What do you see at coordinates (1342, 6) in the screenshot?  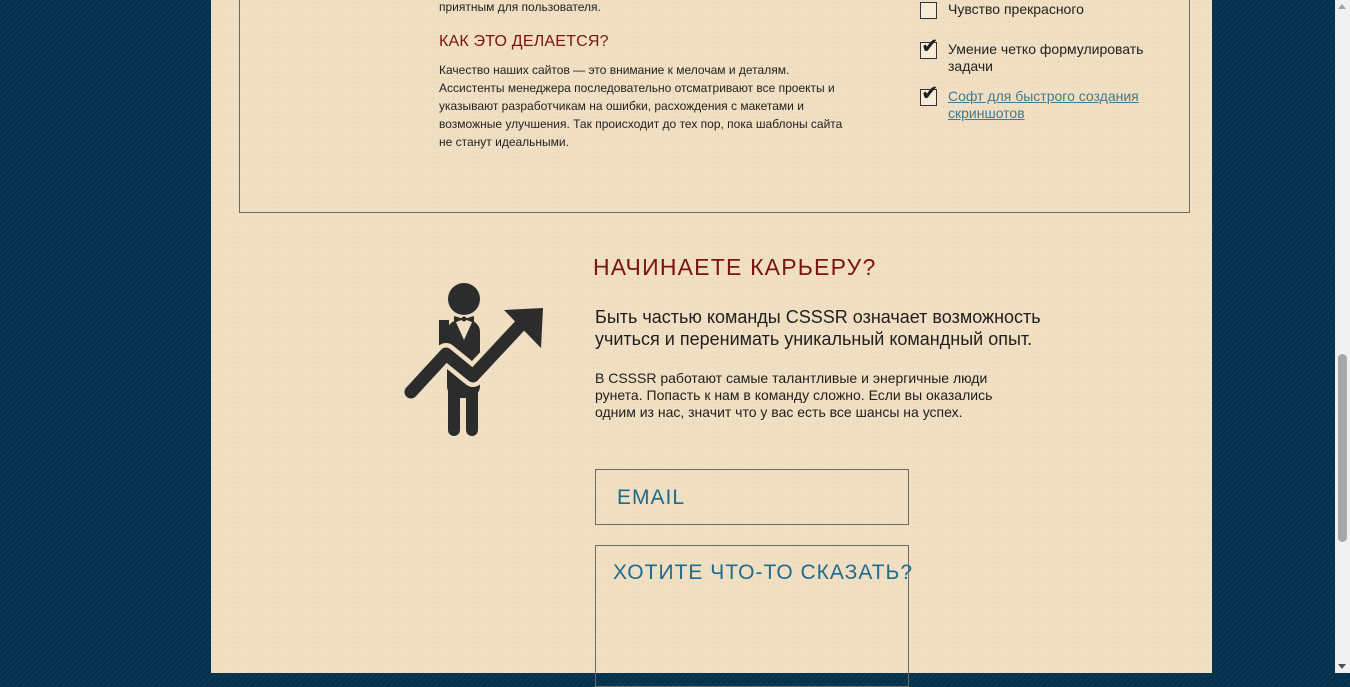 I see `scroll-up-arrow-icon` at bounding box center [1342, 6].